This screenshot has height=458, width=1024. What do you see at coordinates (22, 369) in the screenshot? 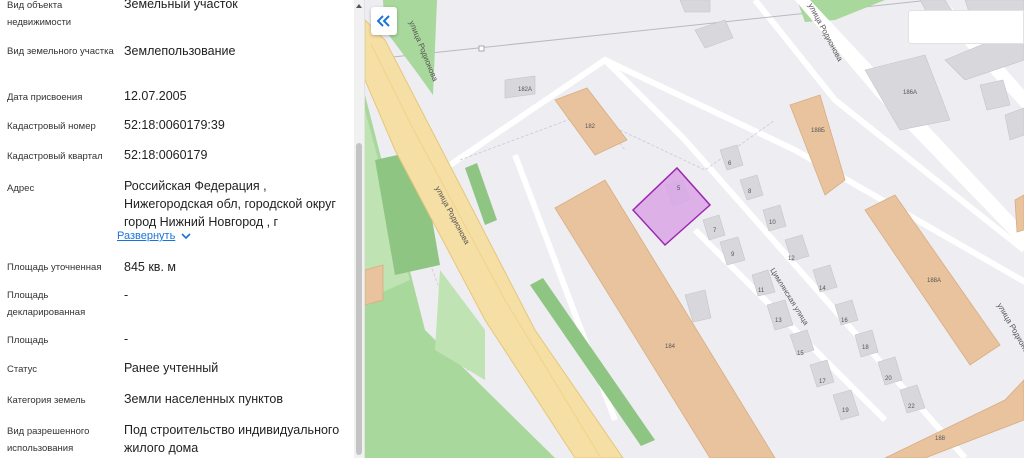
I see `field-label: Статус` at bounding box center [22, 369].